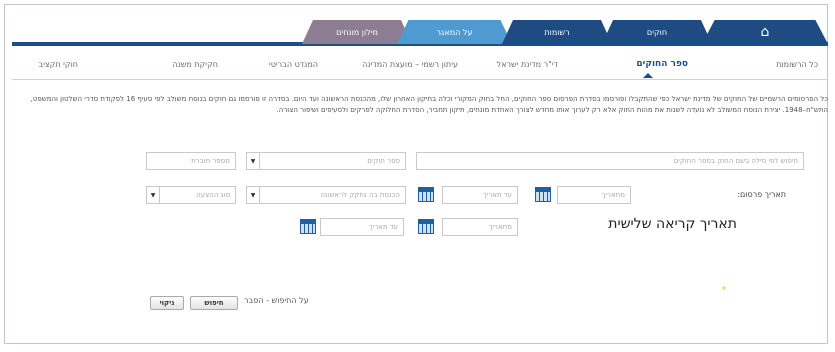 Image resolution: width=835 pixels, height=352 pixels. What do you see at coordinates (195, 64) in the screenshot?
I see `subnav-secondary-legislation: חקיקת משנה` at bounding box center [195, 64].